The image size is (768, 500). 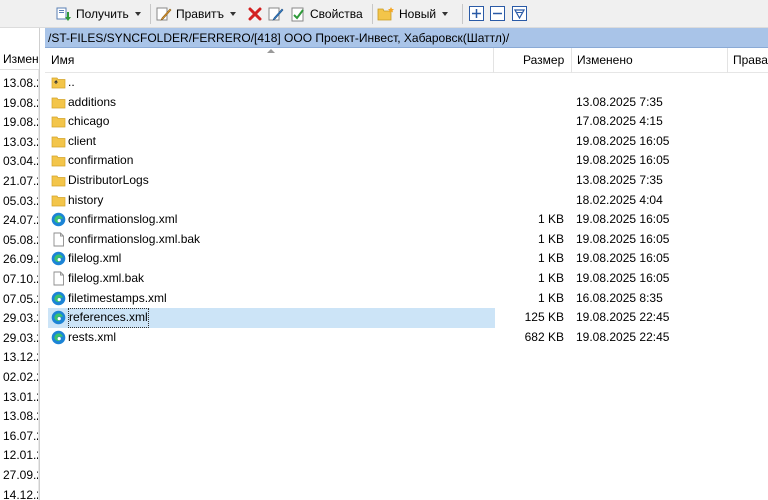 I want to click on column-divider, so click(x=493, y=60).